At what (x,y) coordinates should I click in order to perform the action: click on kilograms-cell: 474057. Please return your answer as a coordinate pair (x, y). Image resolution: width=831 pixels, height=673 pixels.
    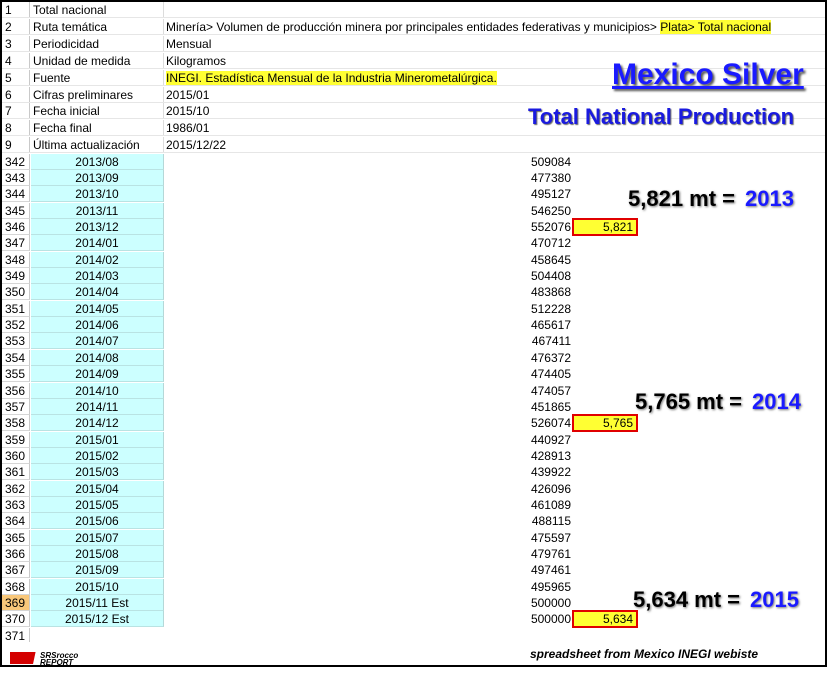
    Looking at the image, I should click on (526, 391).